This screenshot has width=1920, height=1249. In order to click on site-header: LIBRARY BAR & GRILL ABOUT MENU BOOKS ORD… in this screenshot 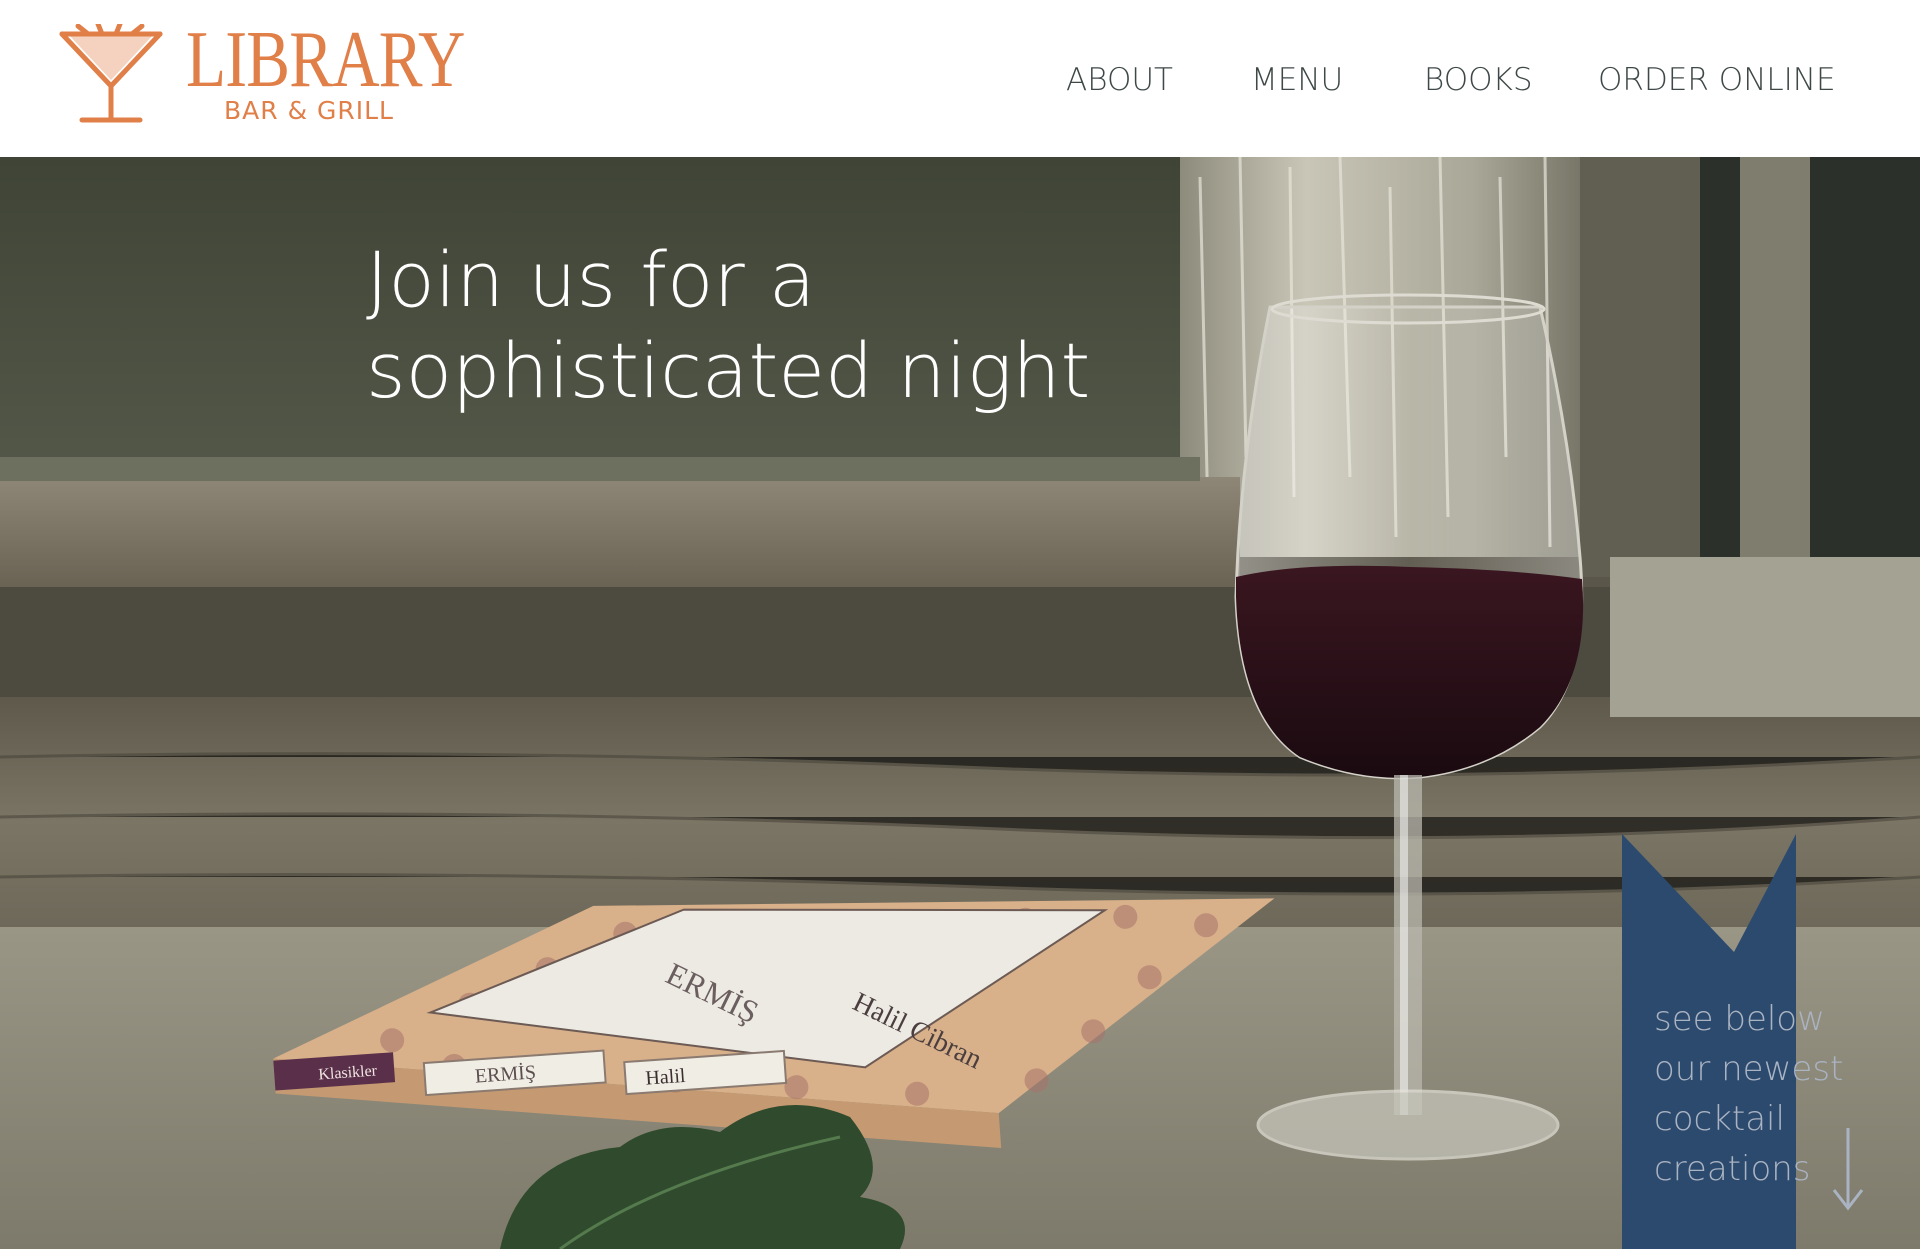, I will do `click(960, 78)`.